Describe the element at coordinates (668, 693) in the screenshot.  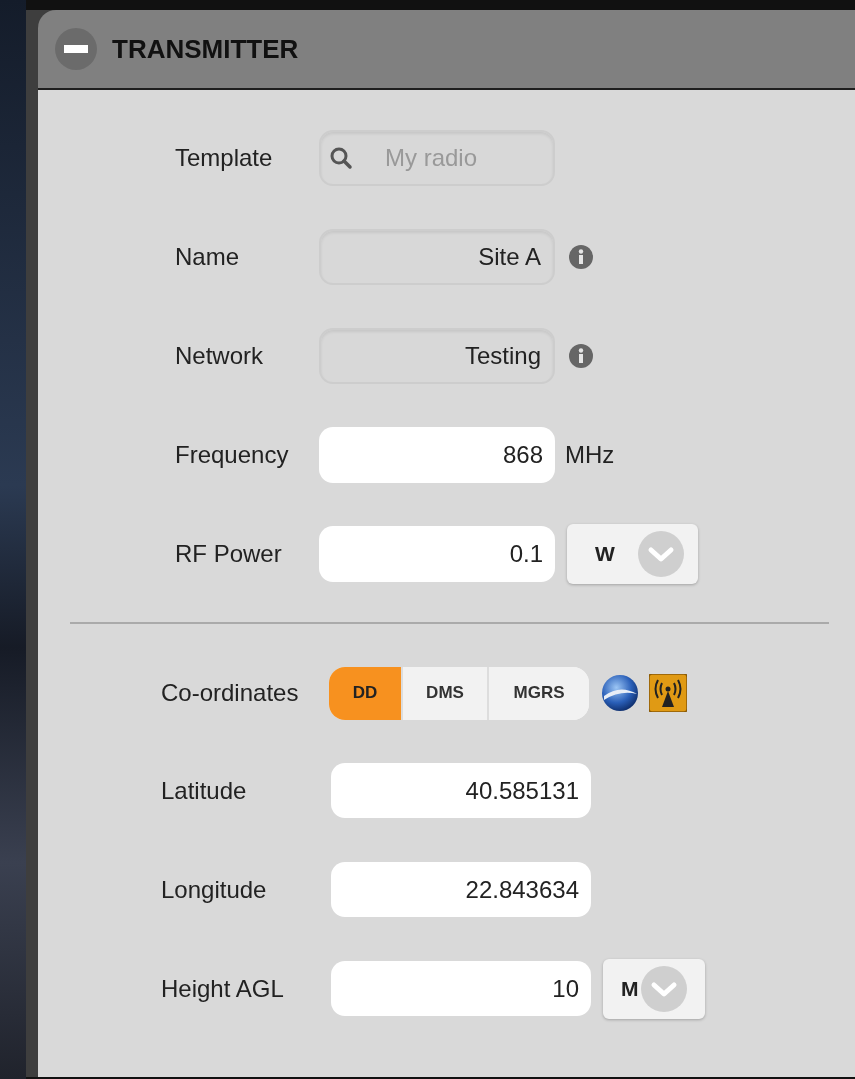
I see `radio-tower-icon` at that location.